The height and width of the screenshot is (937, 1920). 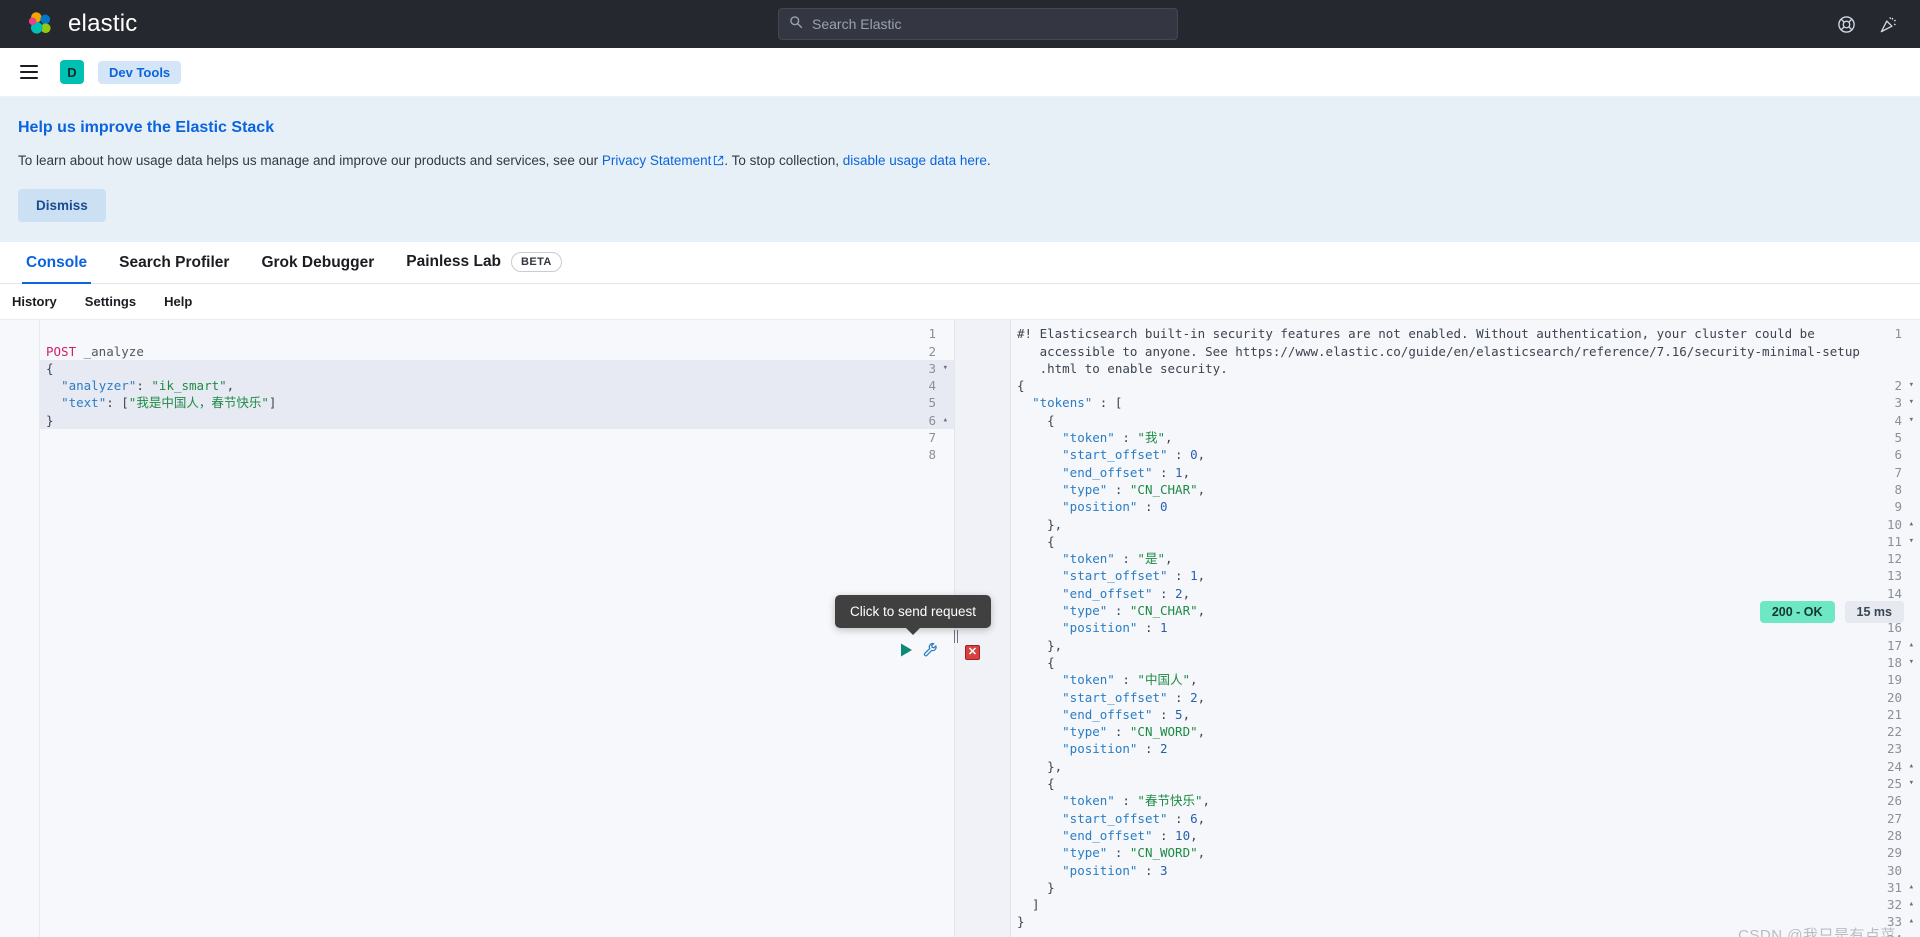 What do you see at coordinates (1194, 818) in the screenshot?
I see `code-token: 6` at bounding box center [1194, 818].